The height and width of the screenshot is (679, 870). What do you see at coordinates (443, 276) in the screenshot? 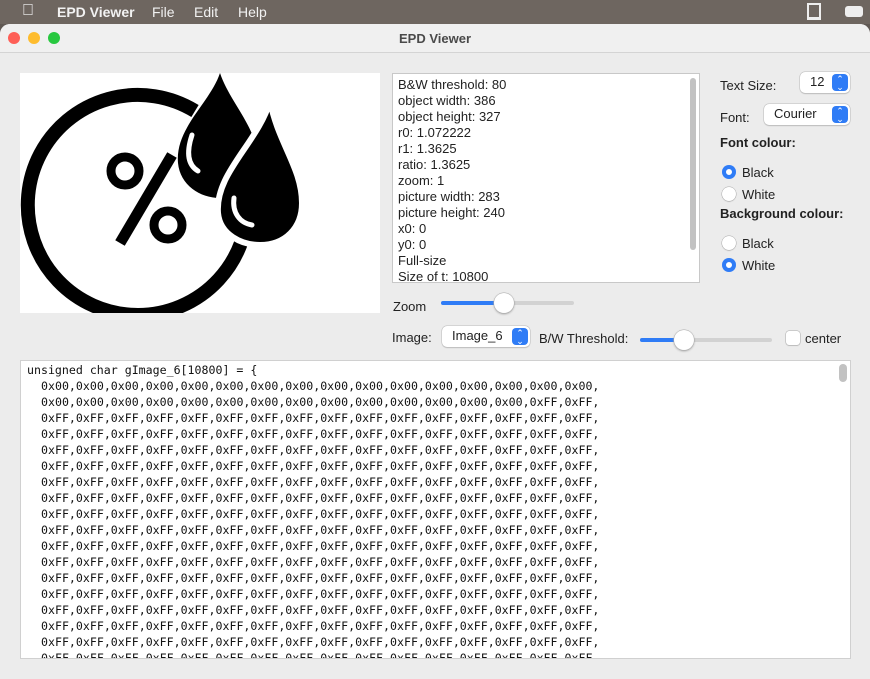
I see `info-line: Size of t: 10800` at bounding box center [443, 276].